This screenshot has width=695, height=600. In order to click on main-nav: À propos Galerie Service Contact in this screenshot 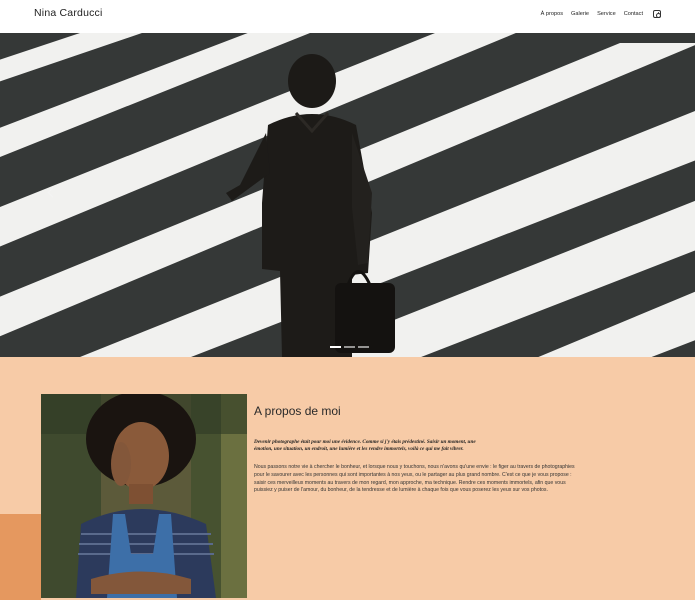, I will do `click(601, 14)`.